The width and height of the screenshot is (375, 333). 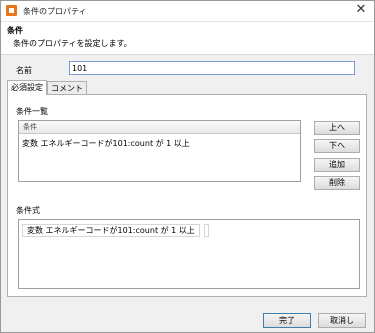 What do you see at coordinates (55, 11) in the screenshot?
I see `window-title: 条件のプロパティ` at bounding box center [55, 11].